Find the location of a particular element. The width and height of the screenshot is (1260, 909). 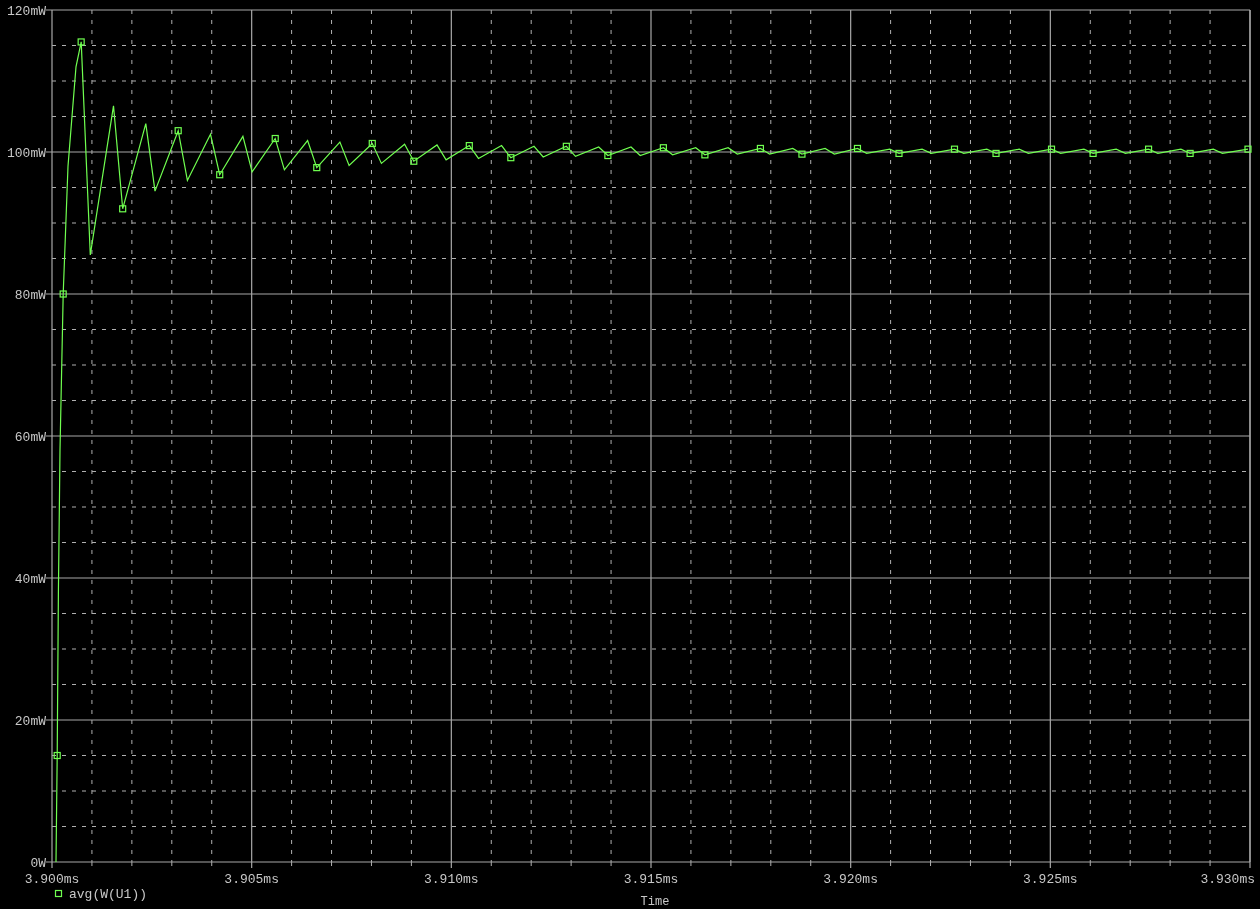

axis-tick-label: 3.910ms is located at coordinates (451, 879).